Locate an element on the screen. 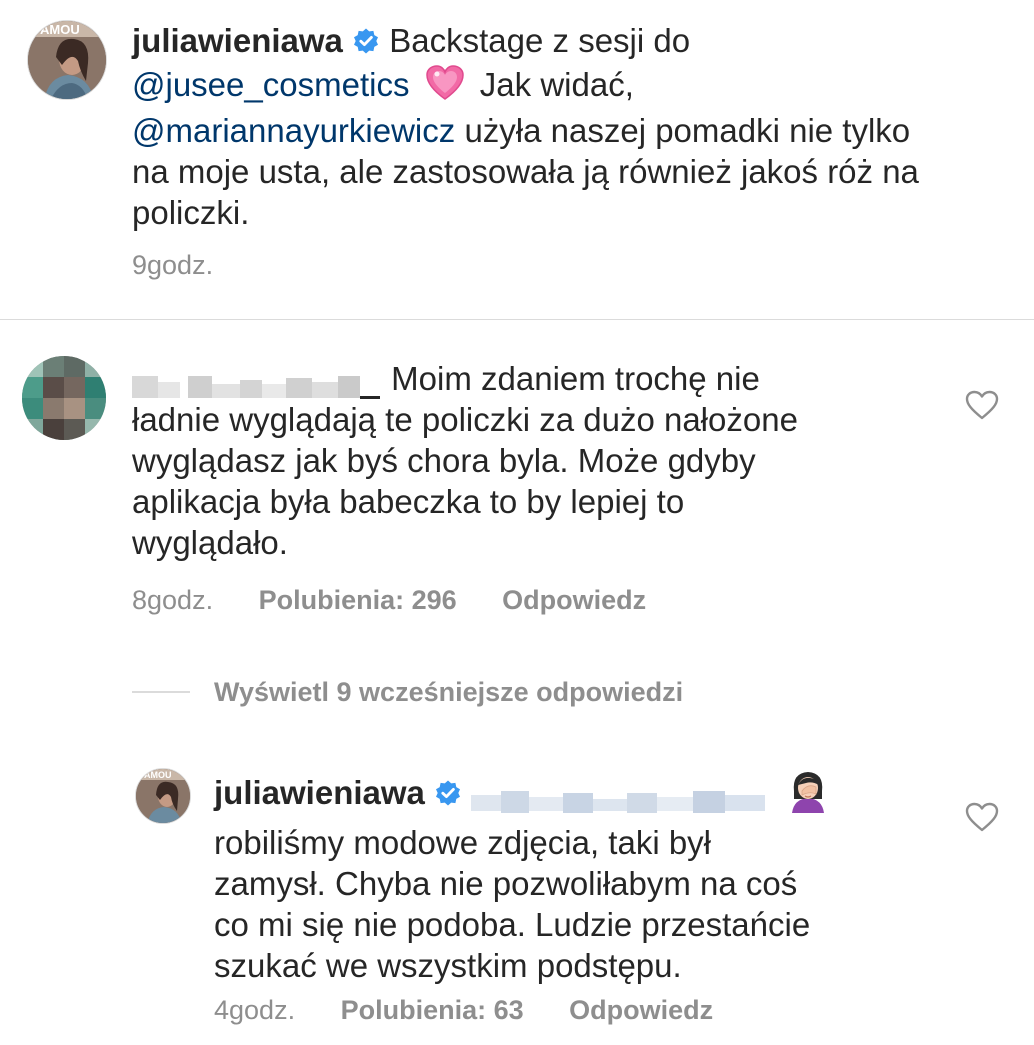 The image size is (1034, 1045). commenter-avatar is located at coordinates (64, 398).